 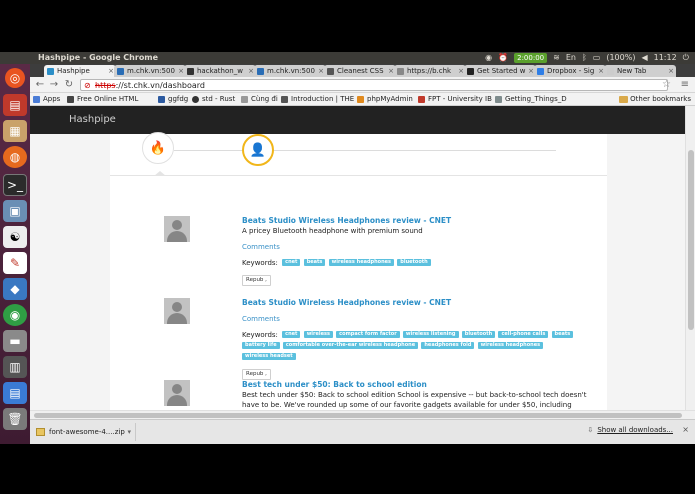 I want to click on timer-indicator: 2:00:00, so click(x=531, y=58).